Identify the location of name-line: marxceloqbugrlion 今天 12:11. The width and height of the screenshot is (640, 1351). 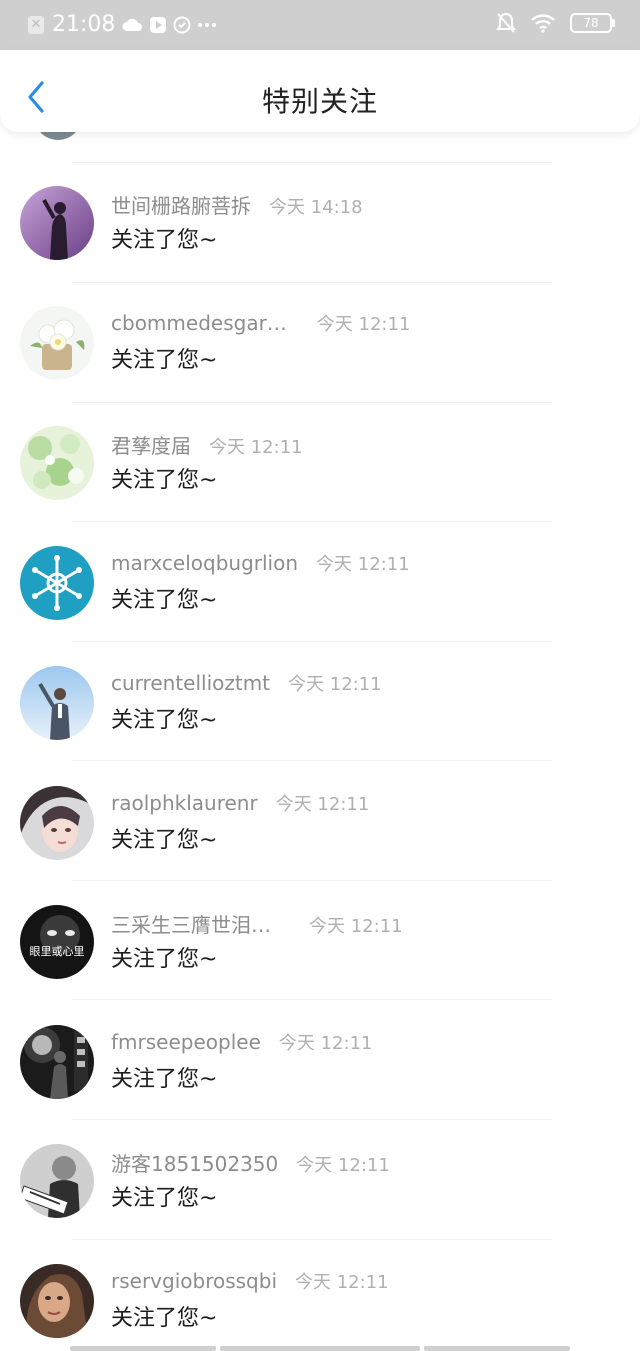
(260, 563).